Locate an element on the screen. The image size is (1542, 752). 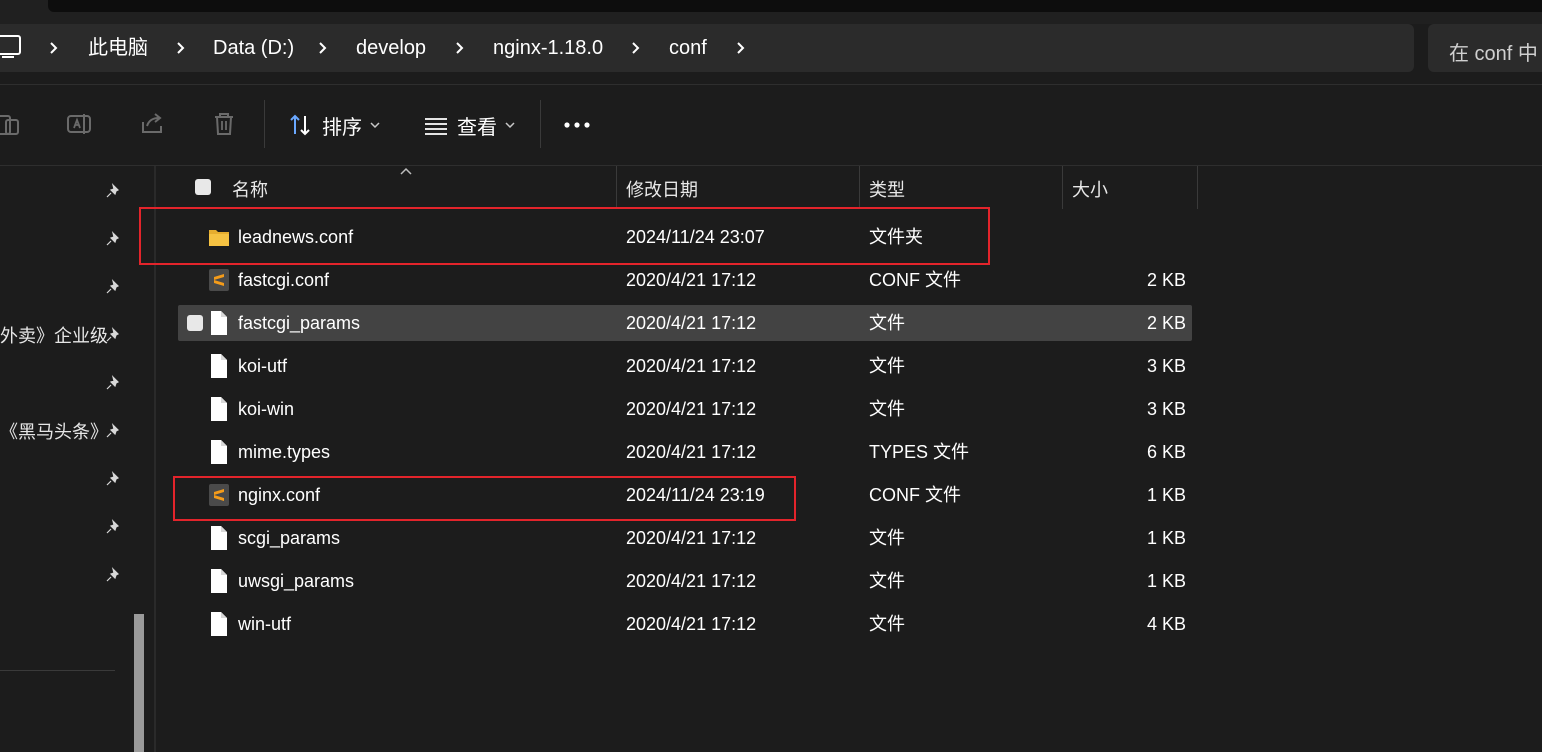
sidebar-divider is located at coordinates (57, 670).